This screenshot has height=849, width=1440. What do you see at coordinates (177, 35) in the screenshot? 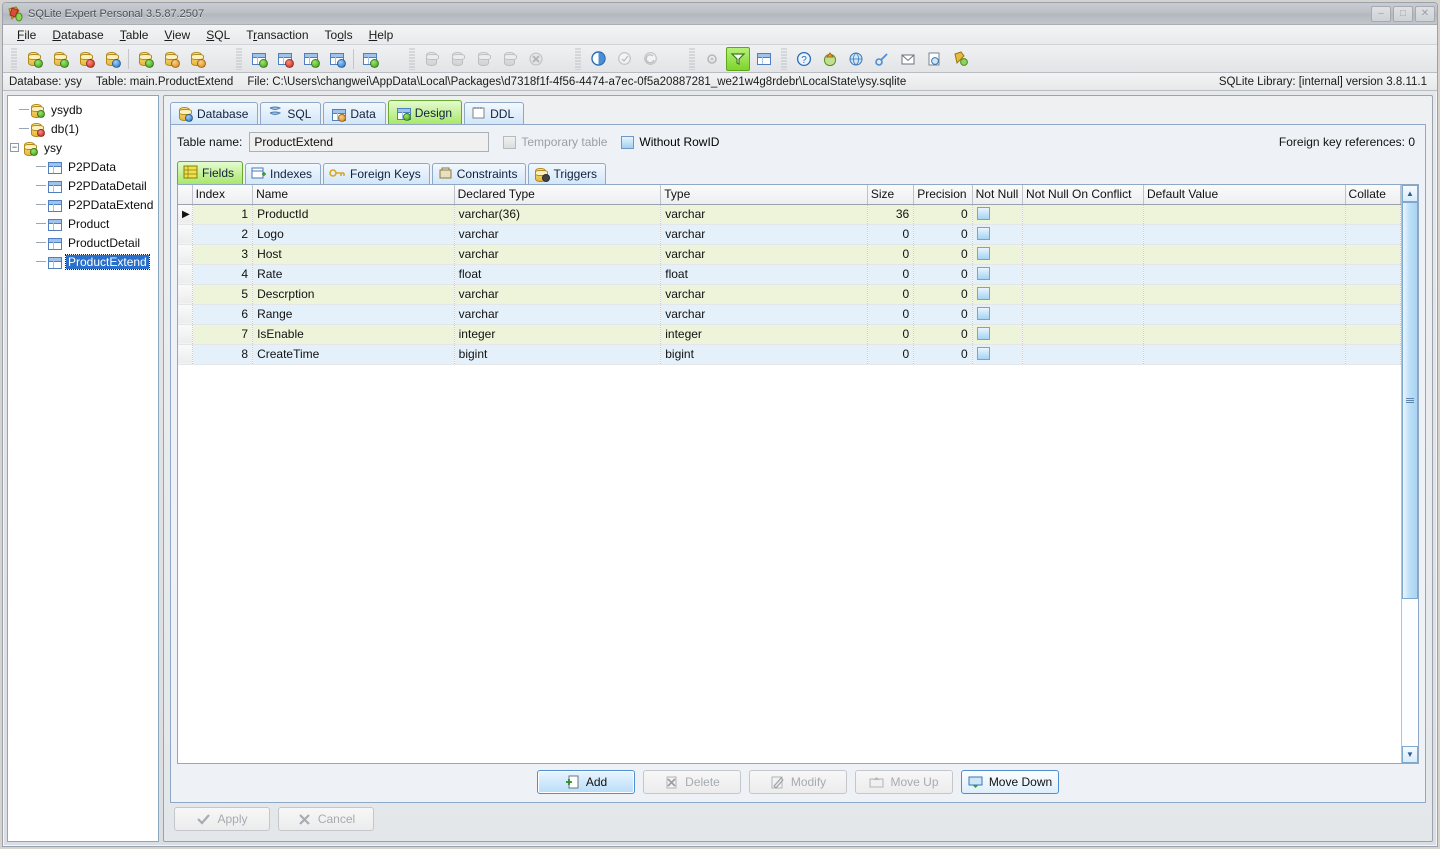
I see `menu-view: View` at bounding box center [177, 35].